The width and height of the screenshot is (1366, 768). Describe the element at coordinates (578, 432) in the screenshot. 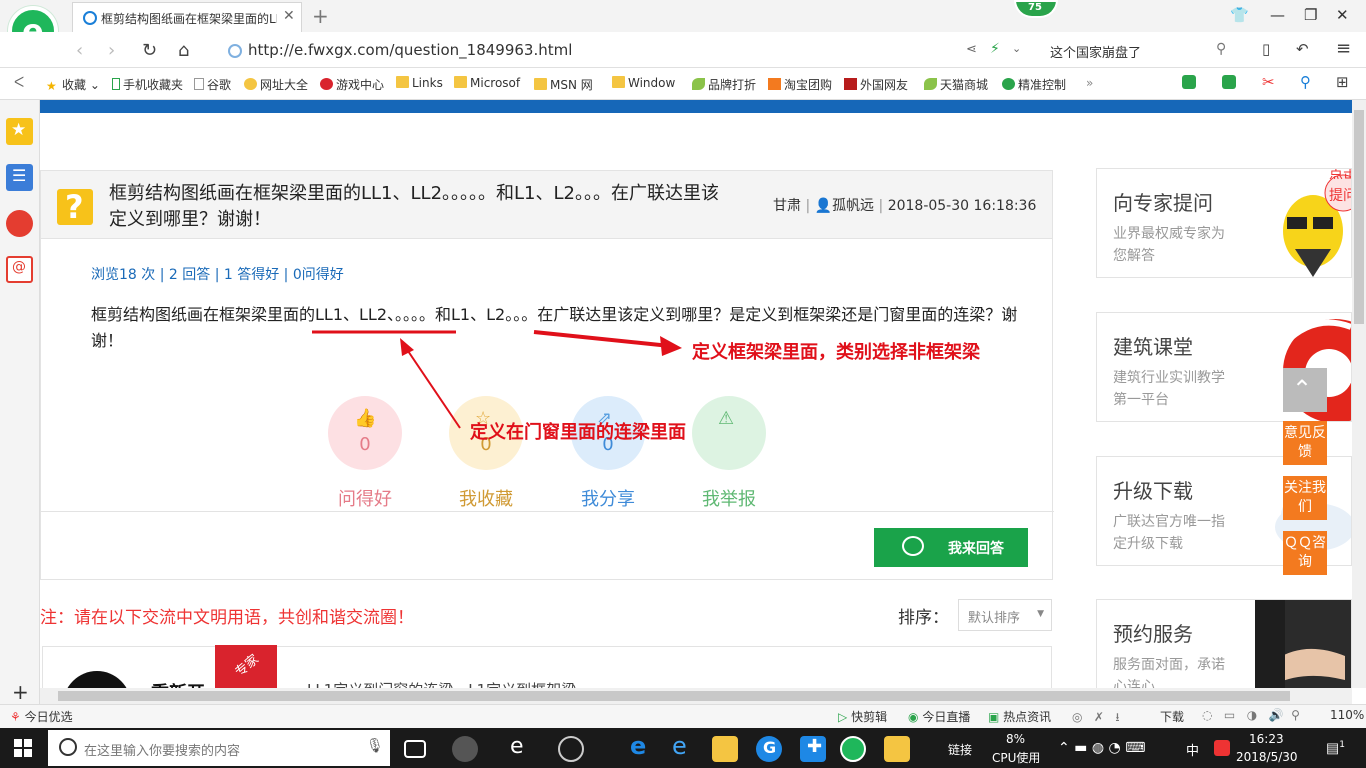

I see `annotation-lower: 定义在门窗里面的连梁里面` at that location.